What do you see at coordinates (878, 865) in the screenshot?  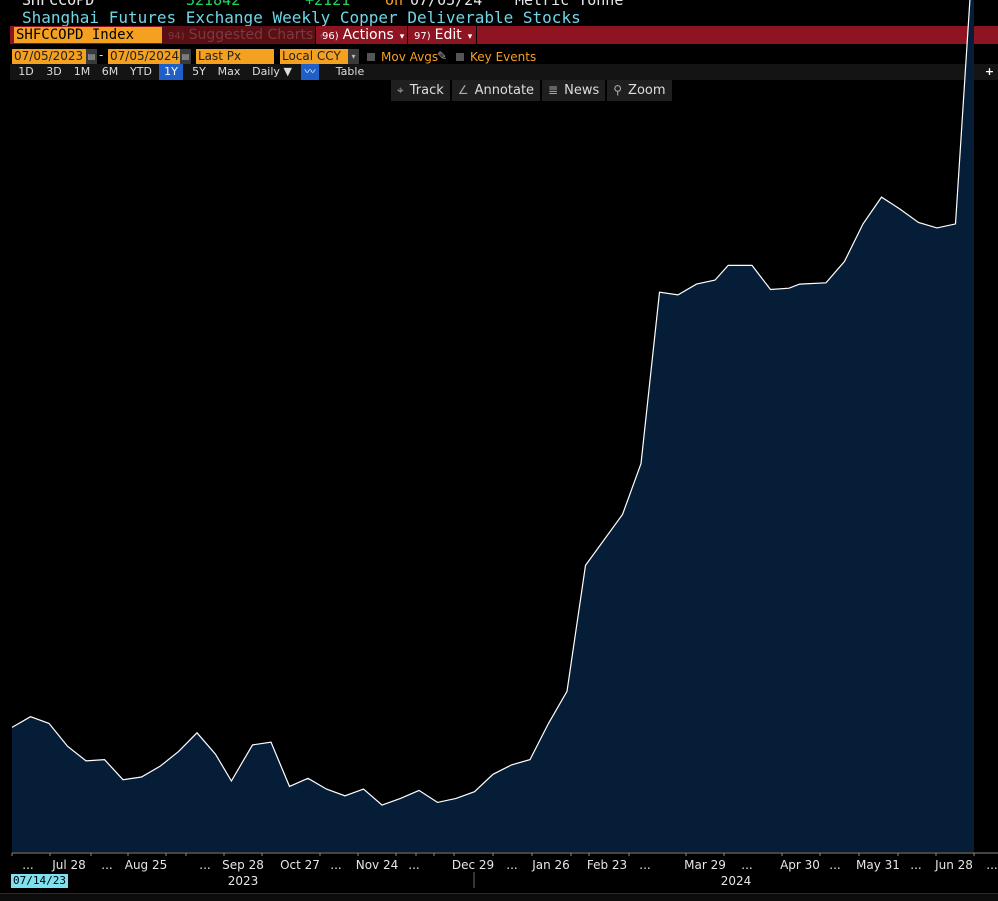 I see `x-tick-label: May 31` at bounding box center [878, 865].